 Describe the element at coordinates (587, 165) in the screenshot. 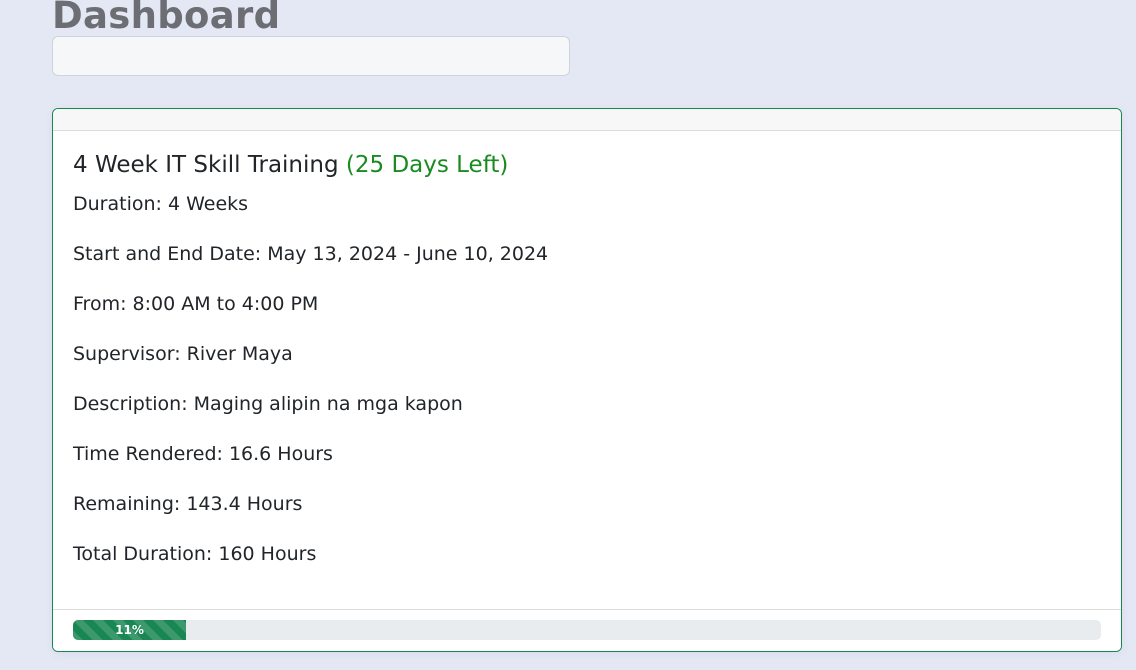

I see `training-title: 4 Week IT Skill Training (25 Days Left)` at that location.